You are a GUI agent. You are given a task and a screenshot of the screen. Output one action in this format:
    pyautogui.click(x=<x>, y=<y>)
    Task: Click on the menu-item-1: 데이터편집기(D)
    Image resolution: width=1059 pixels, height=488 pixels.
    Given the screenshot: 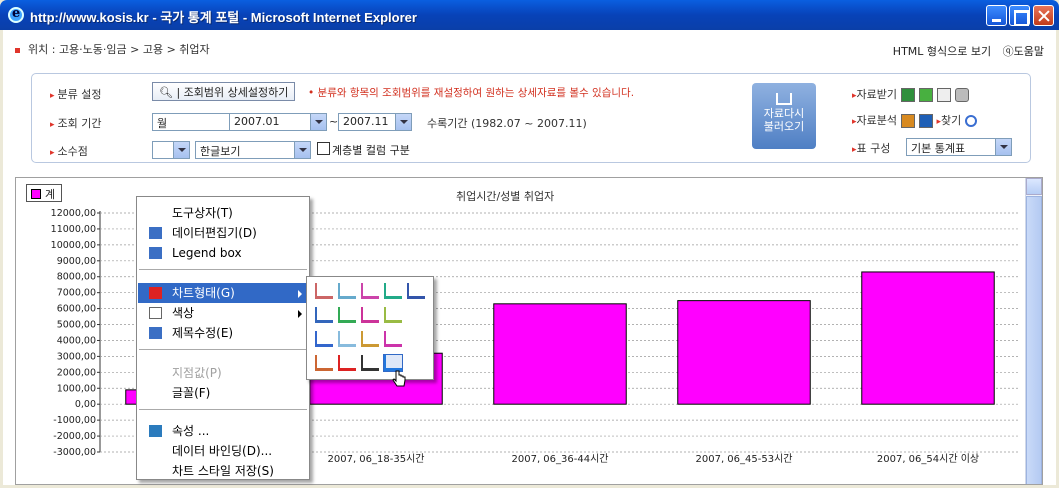 What is the action you would take?
    pyautogui.click(x=223, y=233)
    